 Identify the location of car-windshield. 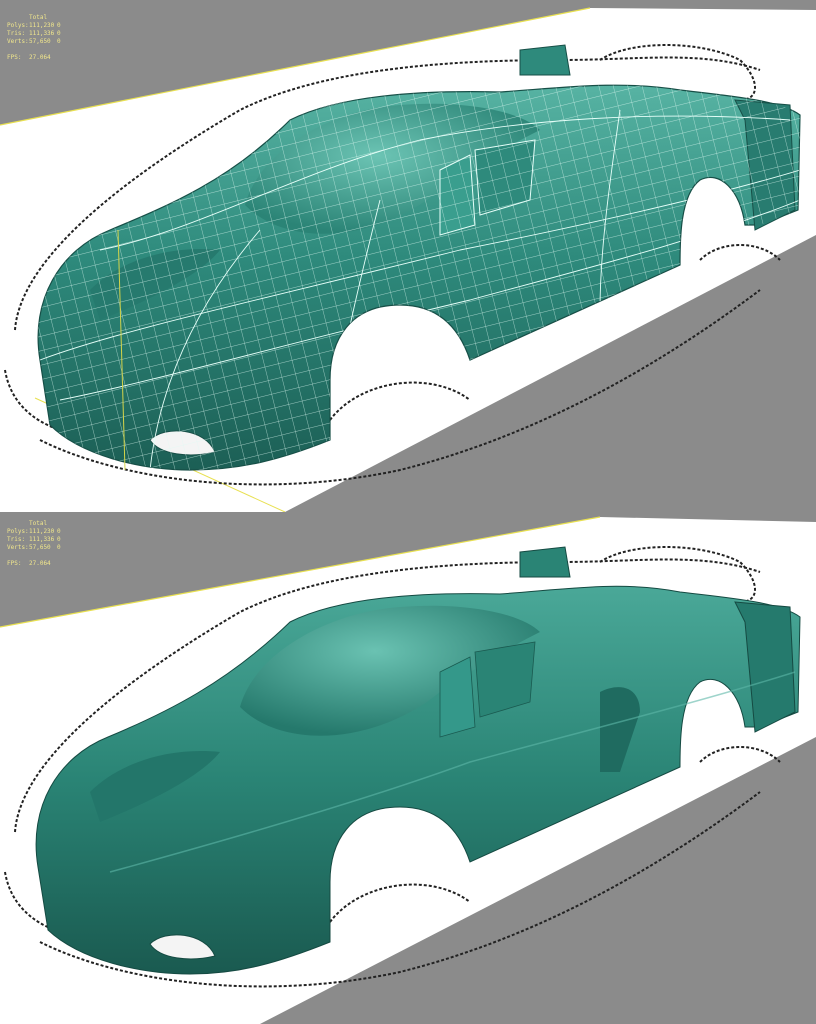
(457, 697).